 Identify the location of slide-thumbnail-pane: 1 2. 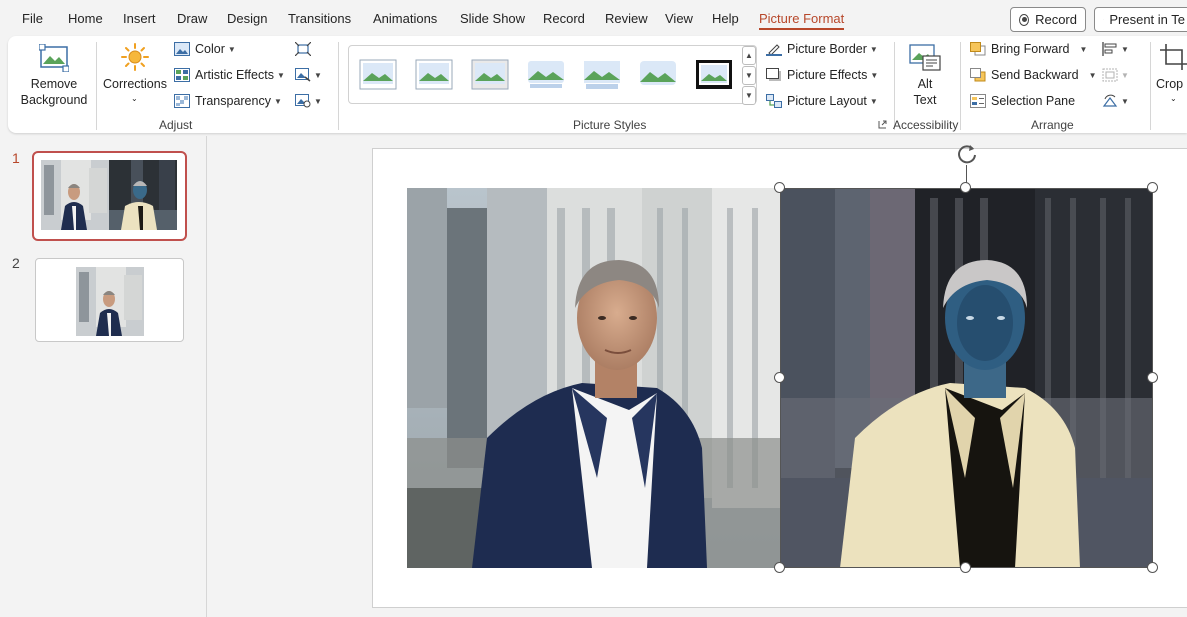
(103, 376).